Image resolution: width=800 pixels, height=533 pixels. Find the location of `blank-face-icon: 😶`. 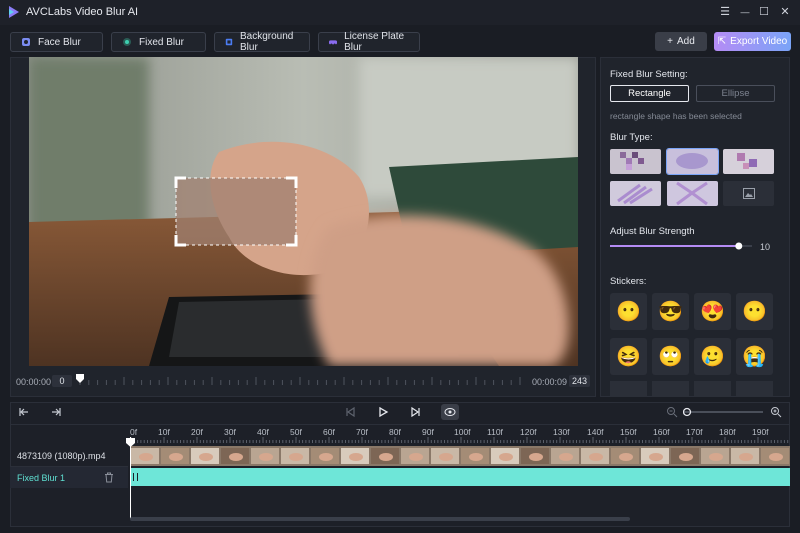

blank-face-icon: 😶 is located at coordinates (754, 312).